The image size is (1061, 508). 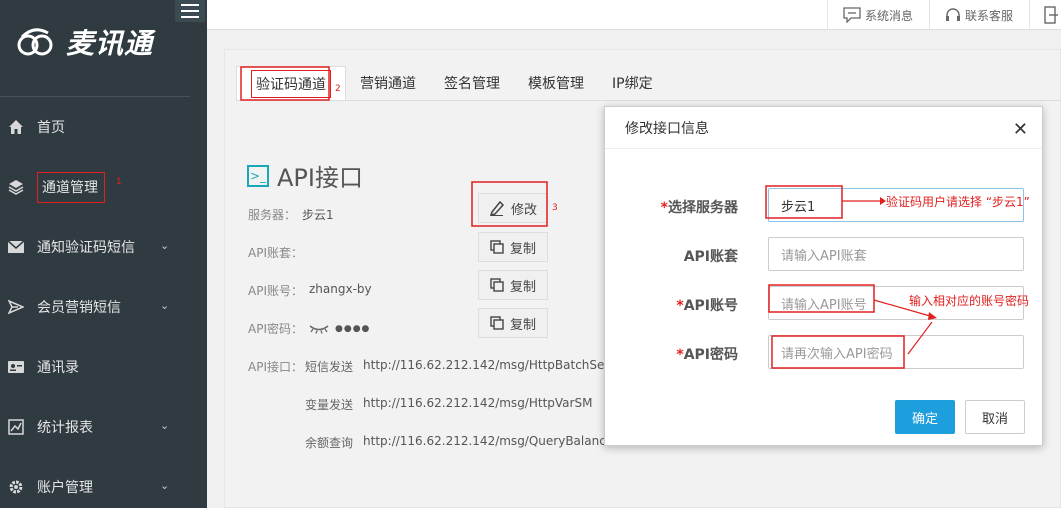 I want to click on api-url-row: 变量发送 http://116.62.212.142/msg/HttpVarSM, so click(x=448, y=404).